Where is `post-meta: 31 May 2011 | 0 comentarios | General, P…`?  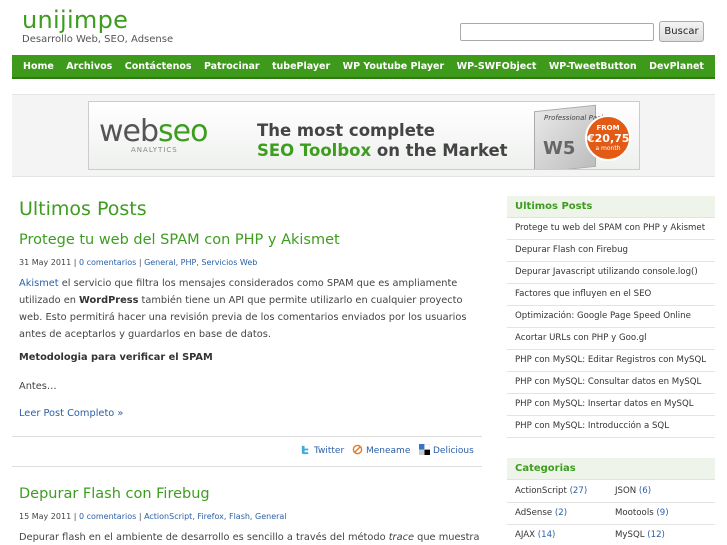 post-meta: 31 May 2011 | 0 comentarios | General, P… is located at coordinates (138, 262).